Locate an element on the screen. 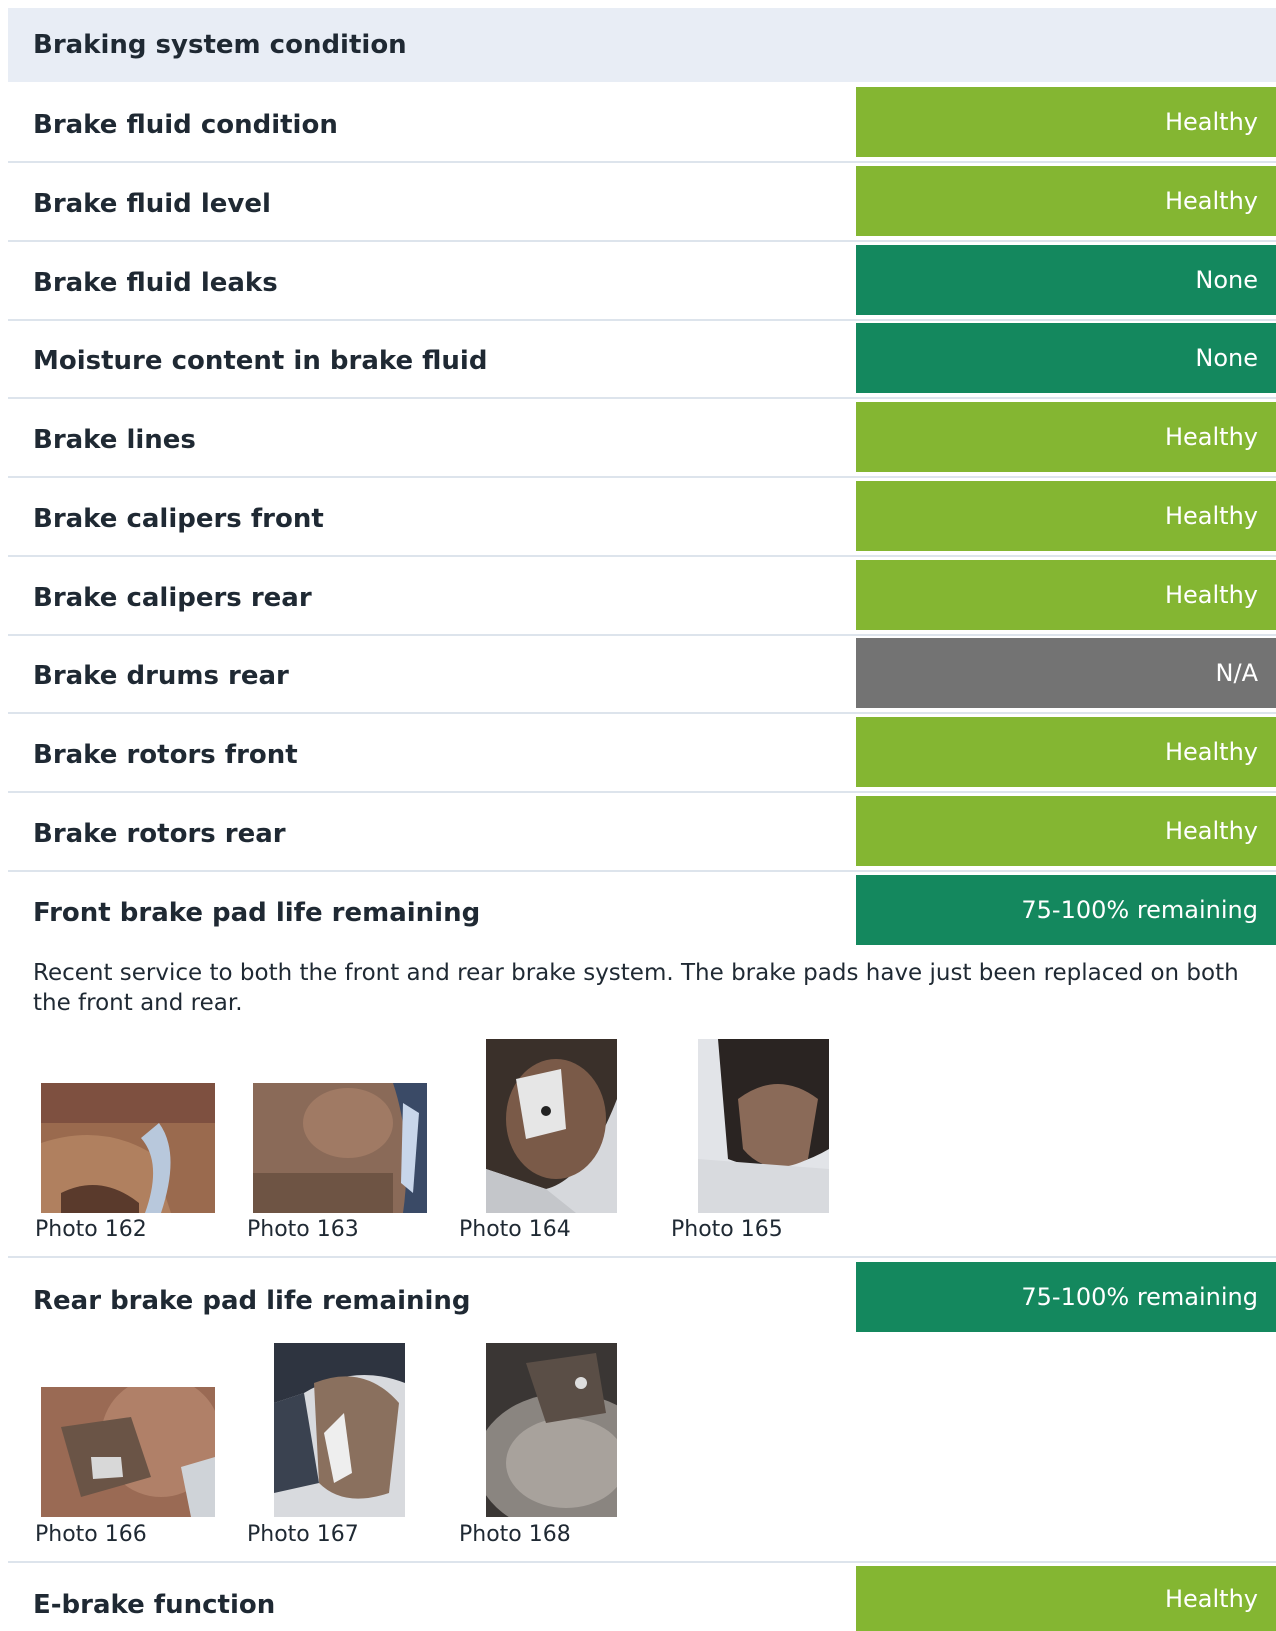  row-label: Front brake pad life remaining is located at coordinates (257, 913).